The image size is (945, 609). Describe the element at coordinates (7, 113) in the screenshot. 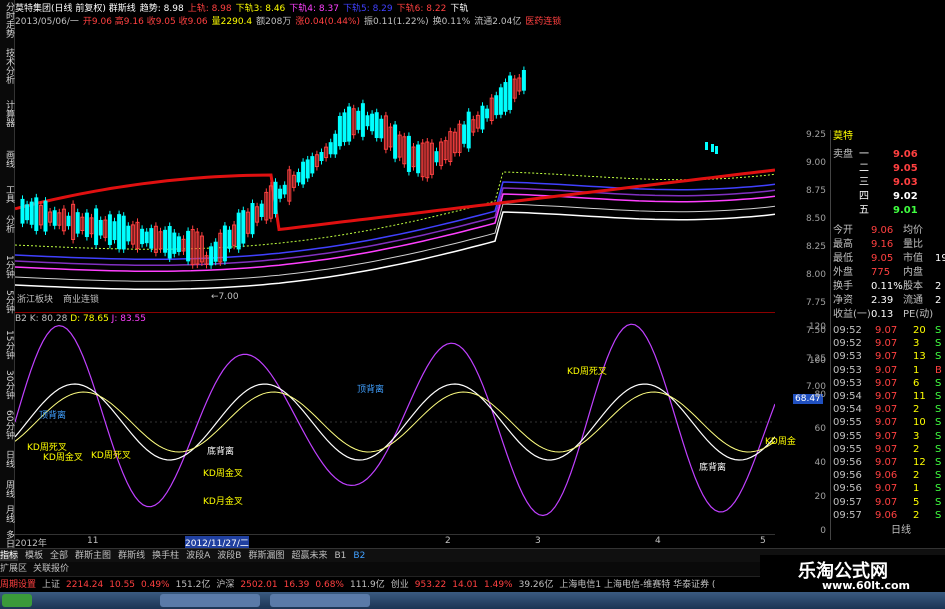

I see `toolbar-item: 计算器` at that location.